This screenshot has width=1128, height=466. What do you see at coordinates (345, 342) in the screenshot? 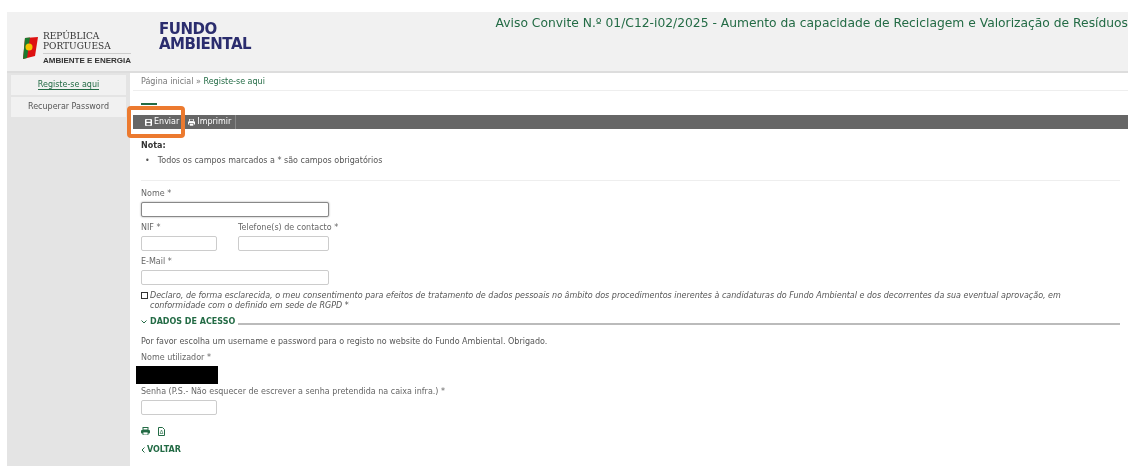
I see `section-intro: Por favor escolha um username e password para o registo no website do Fundo Ambiental. Obrigado.` at bounding box center [345, 342].